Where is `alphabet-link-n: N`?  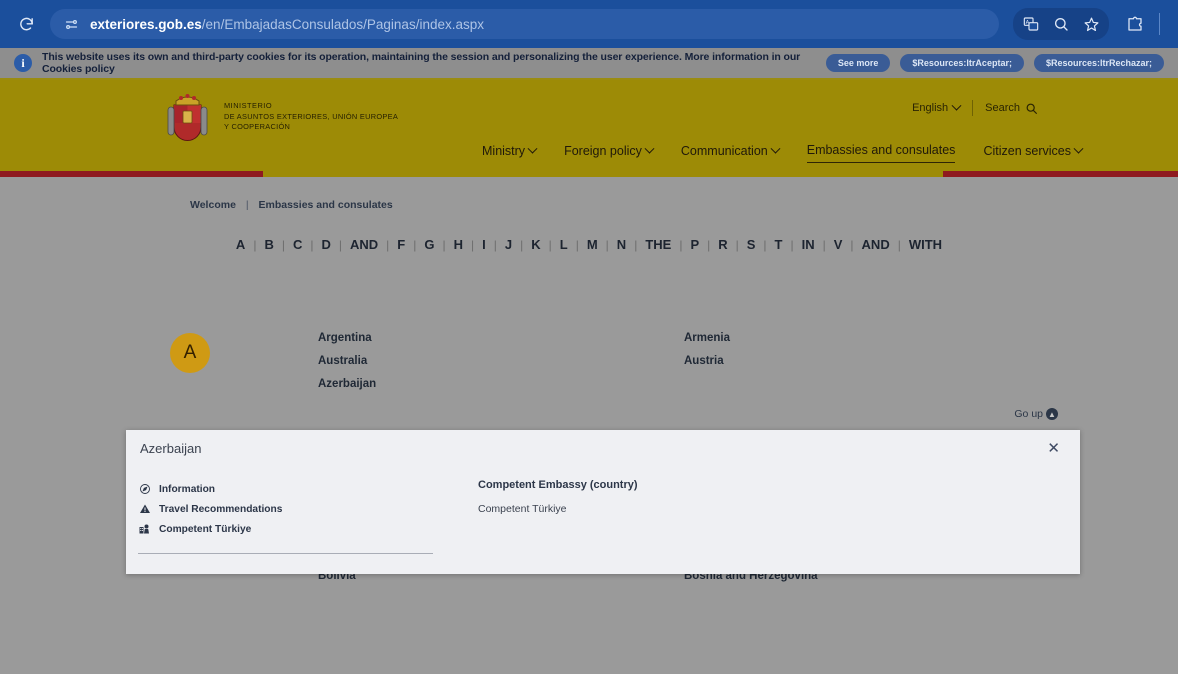
alphabet-link-n: N is located at coordinates (621, 244).